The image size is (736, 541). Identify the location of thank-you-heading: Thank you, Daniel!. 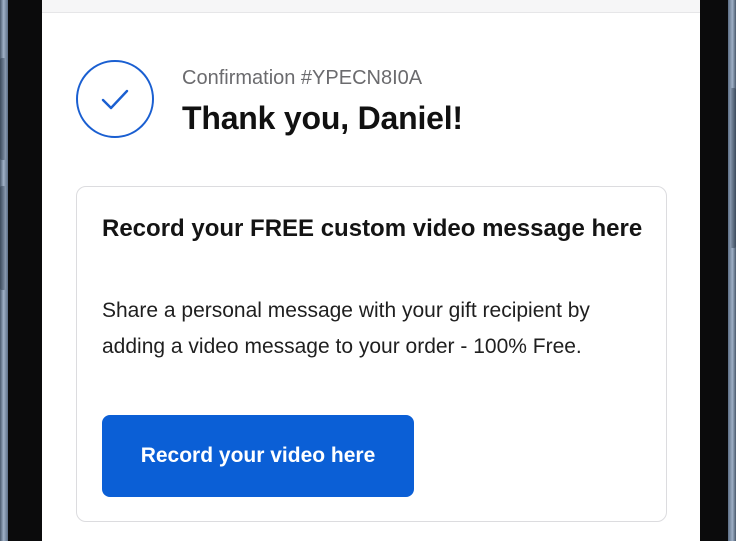
(322, 118).